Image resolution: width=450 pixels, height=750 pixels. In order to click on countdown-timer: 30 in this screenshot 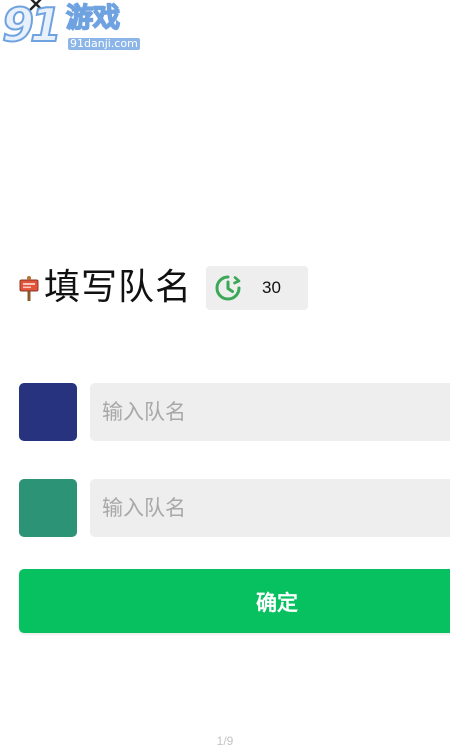, I will do `click(257, 288)`.